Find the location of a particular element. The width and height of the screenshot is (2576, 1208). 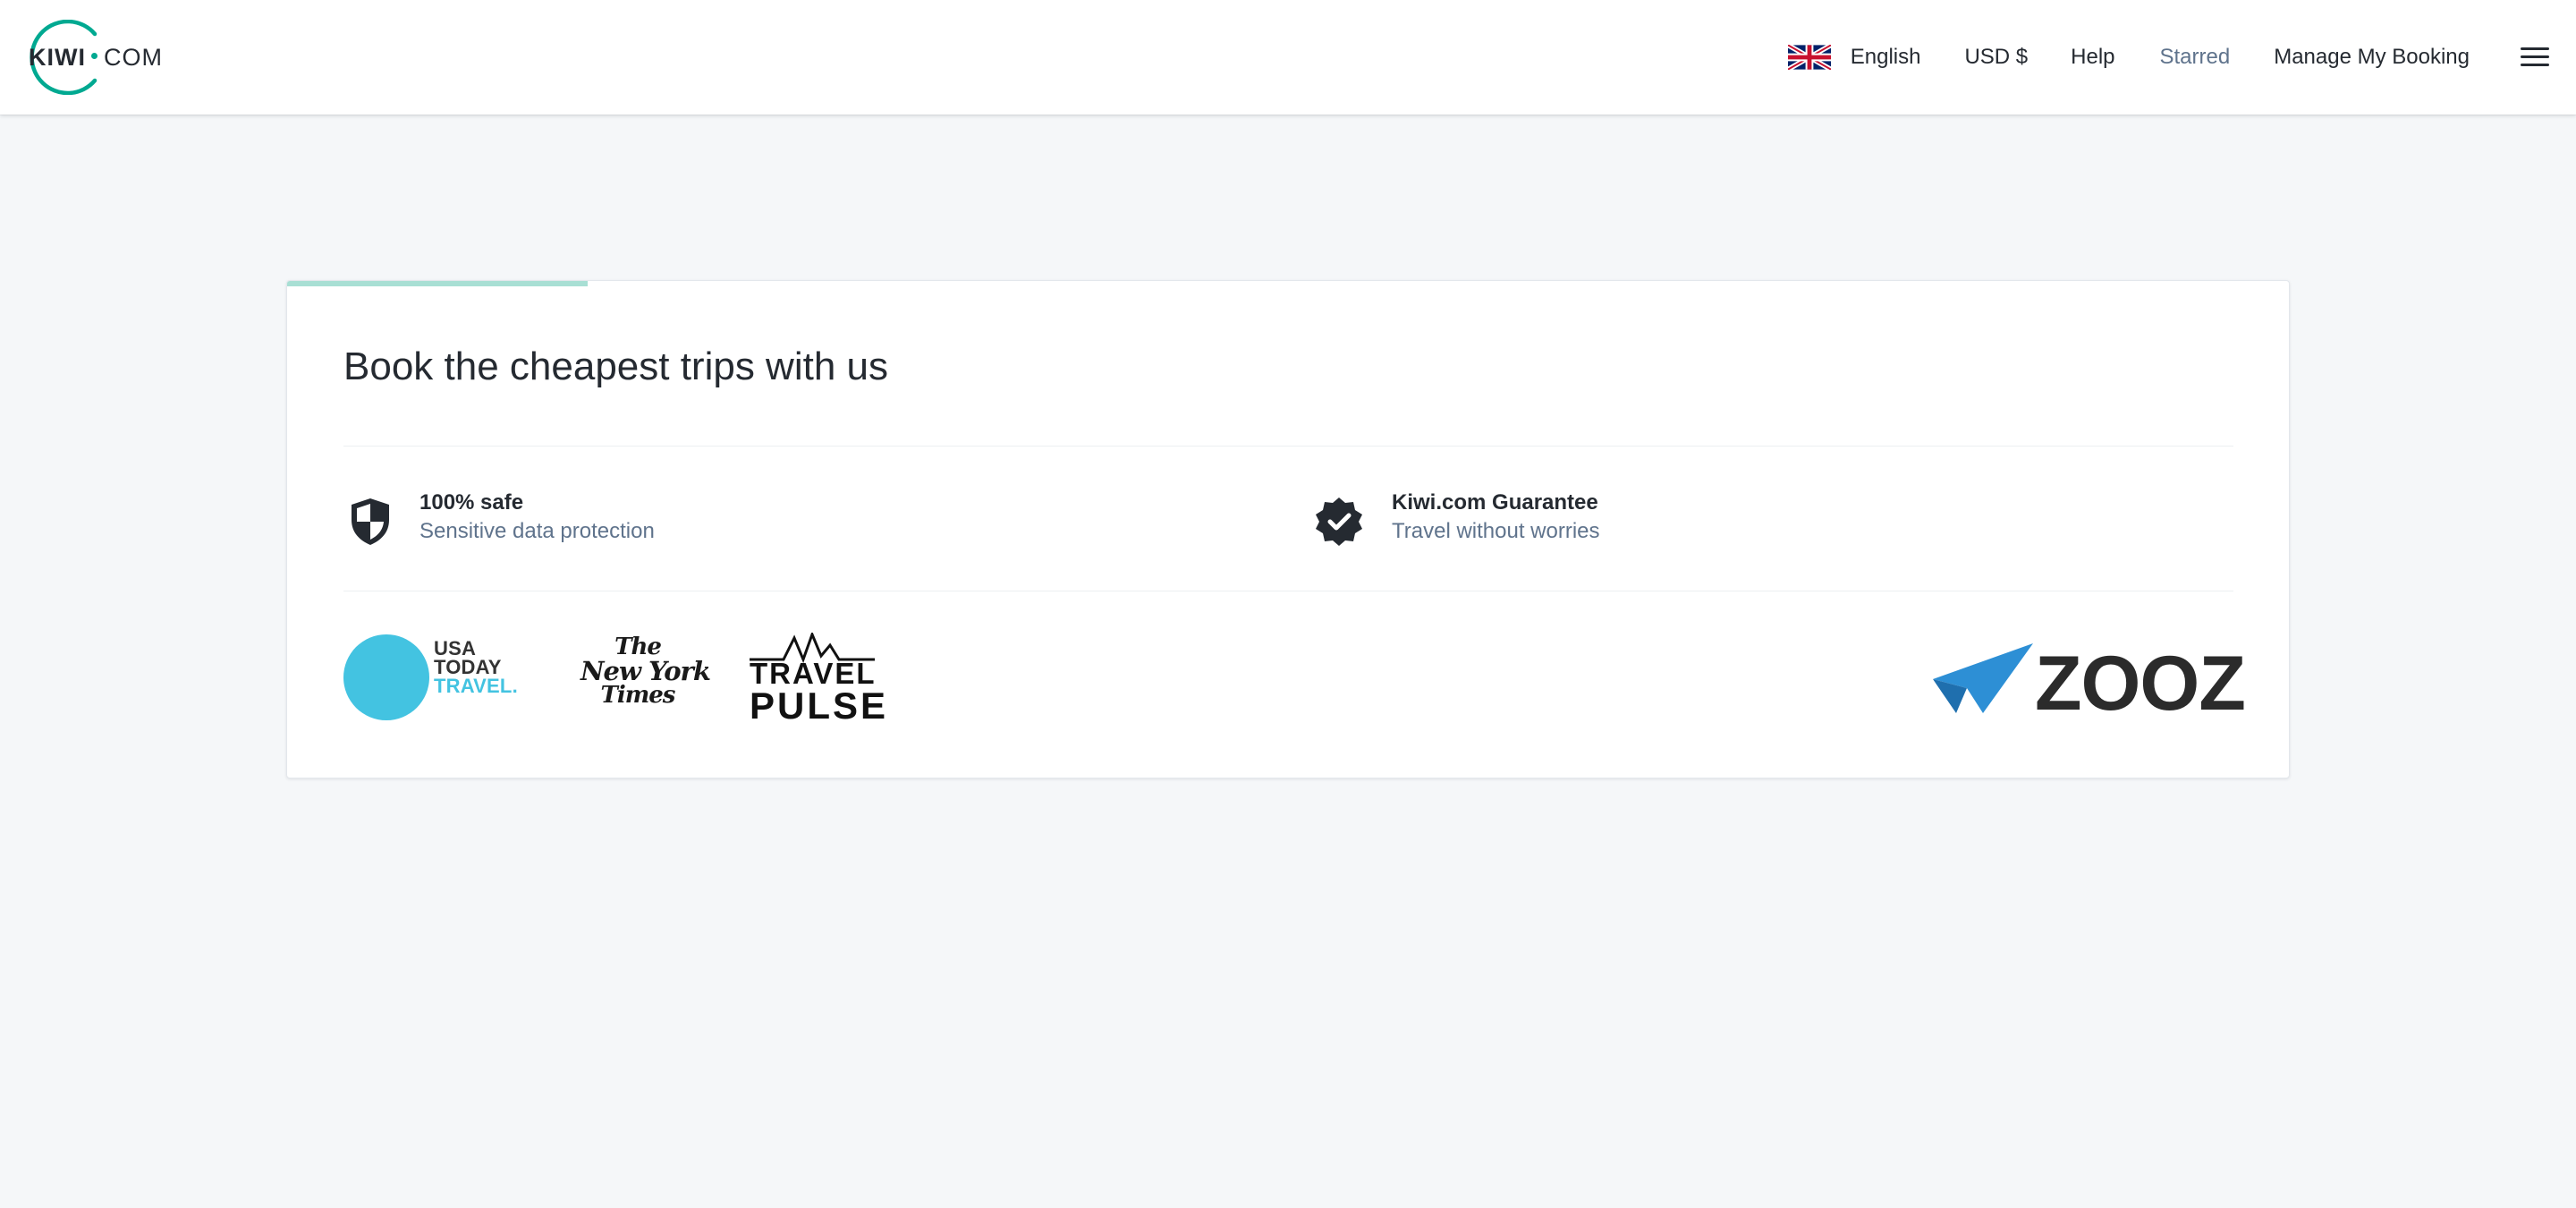

feature-guarantee-subtitle: Travel without worries is located at coordinates (1496, 531).